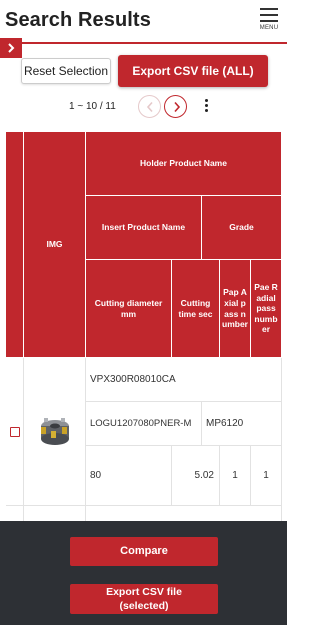 The height and width of the screenshot is (625, 320). Describe the element at coordinates (196, 309) in the screenshot. I see `column-header-cutting-time: Cutting time sec` at that location.